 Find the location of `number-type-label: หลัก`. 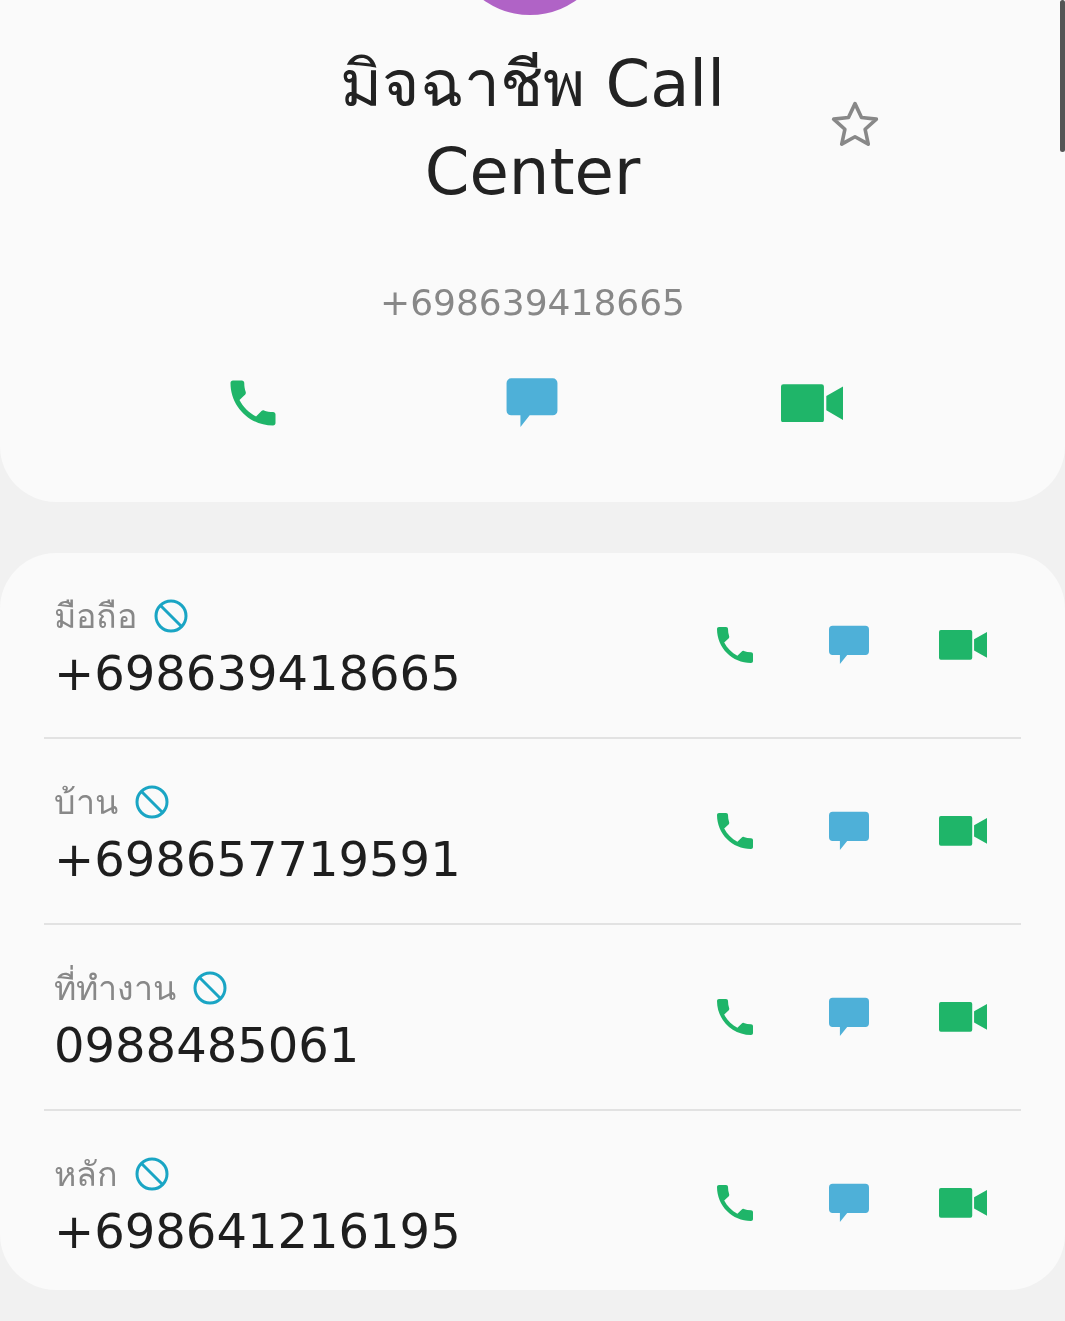

number-type-label: หลัก is located at coordinates (86, 1174).